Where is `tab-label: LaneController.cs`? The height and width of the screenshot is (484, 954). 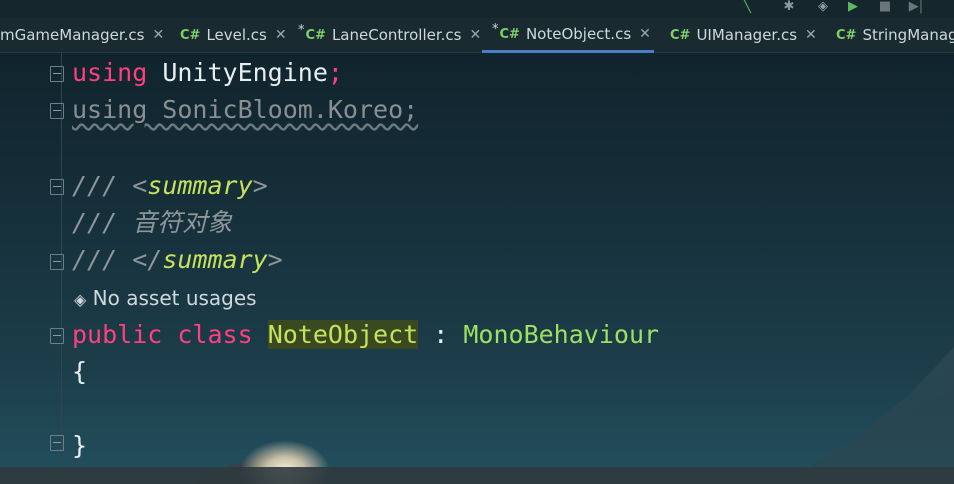 tab-label: LaneController.cs is located at coordinates (396, 35).